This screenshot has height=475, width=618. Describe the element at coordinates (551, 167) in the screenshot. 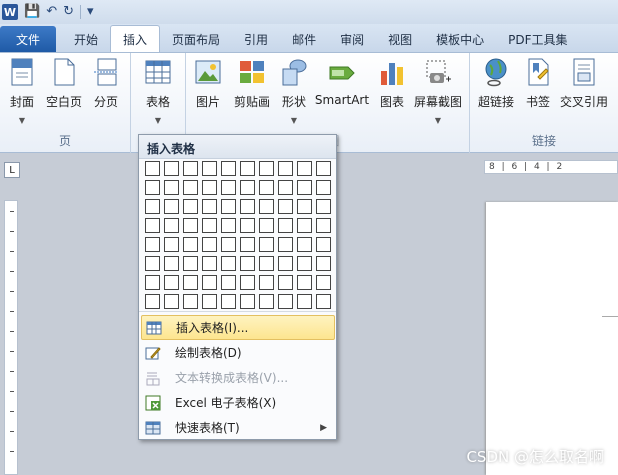

I see `horizontal-ruler: 8 | 6 | 4 | 2` at that location.